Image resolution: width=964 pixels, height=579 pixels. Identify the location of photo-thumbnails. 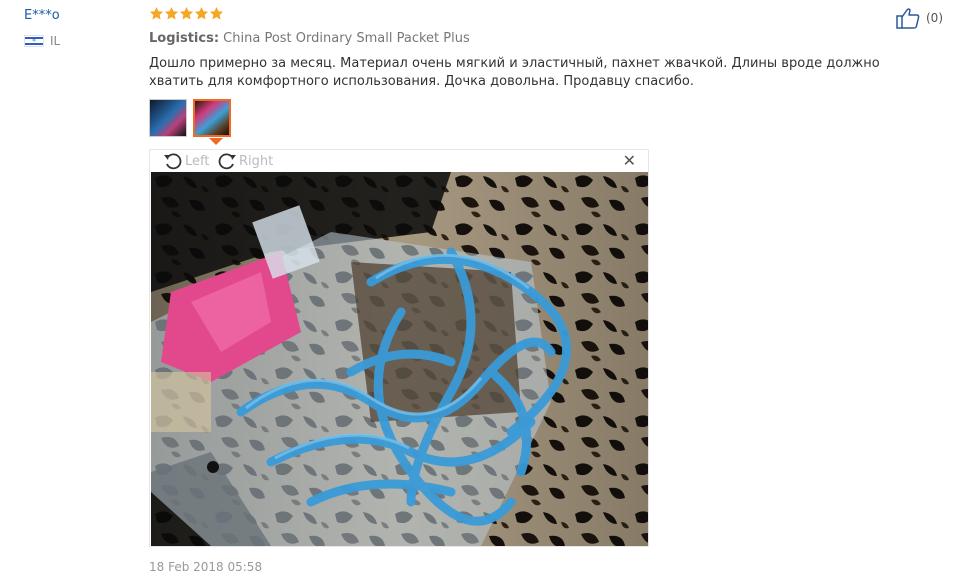
(190, 118).